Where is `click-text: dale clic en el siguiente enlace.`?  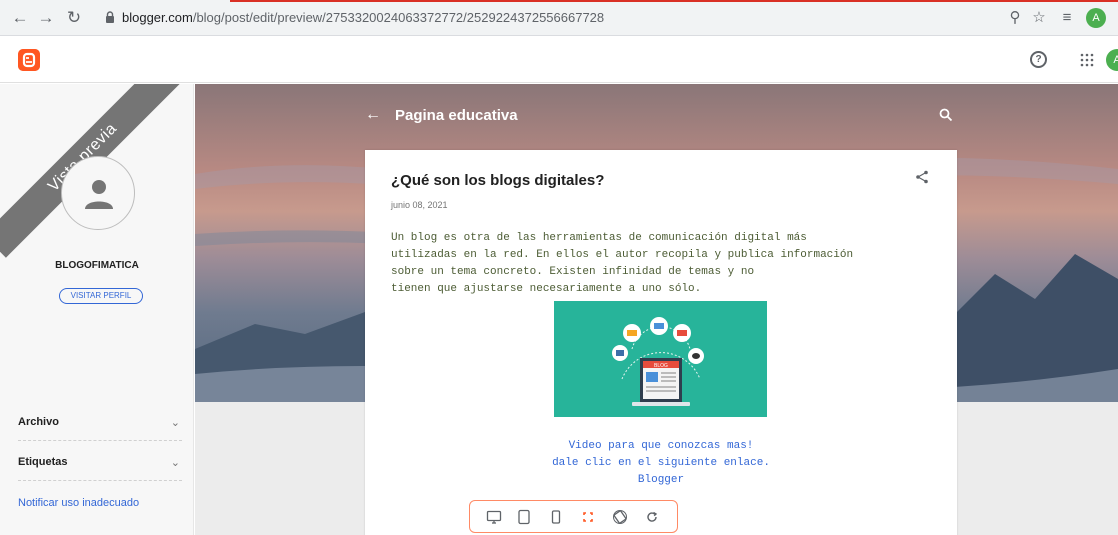 click-text: dale clic en el siguiente enlace. is located at coordinates (661, 463).